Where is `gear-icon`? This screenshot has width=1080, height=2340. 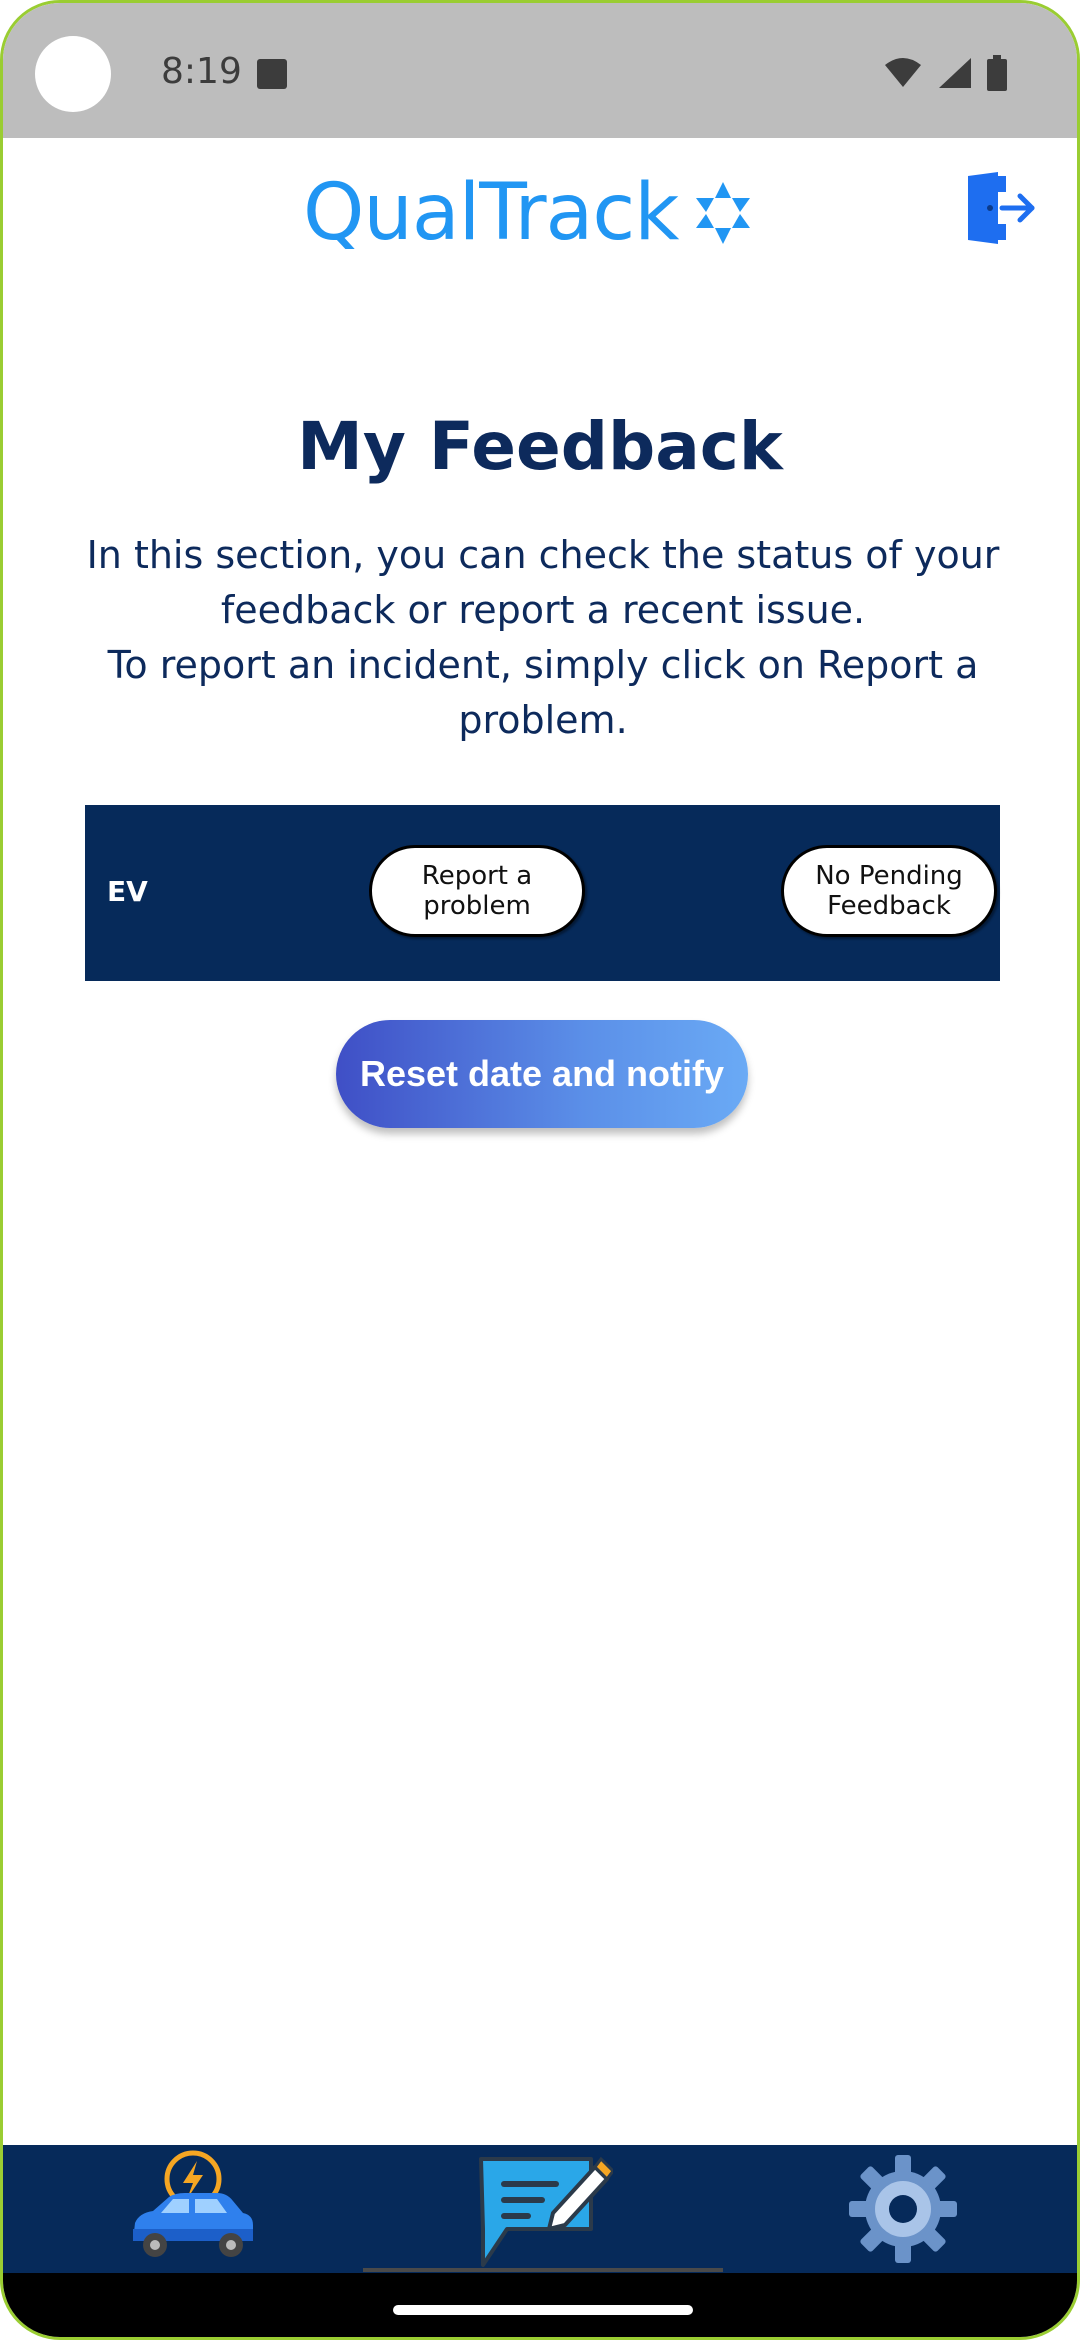
gear-icon is located at coordinates (903, 2209).